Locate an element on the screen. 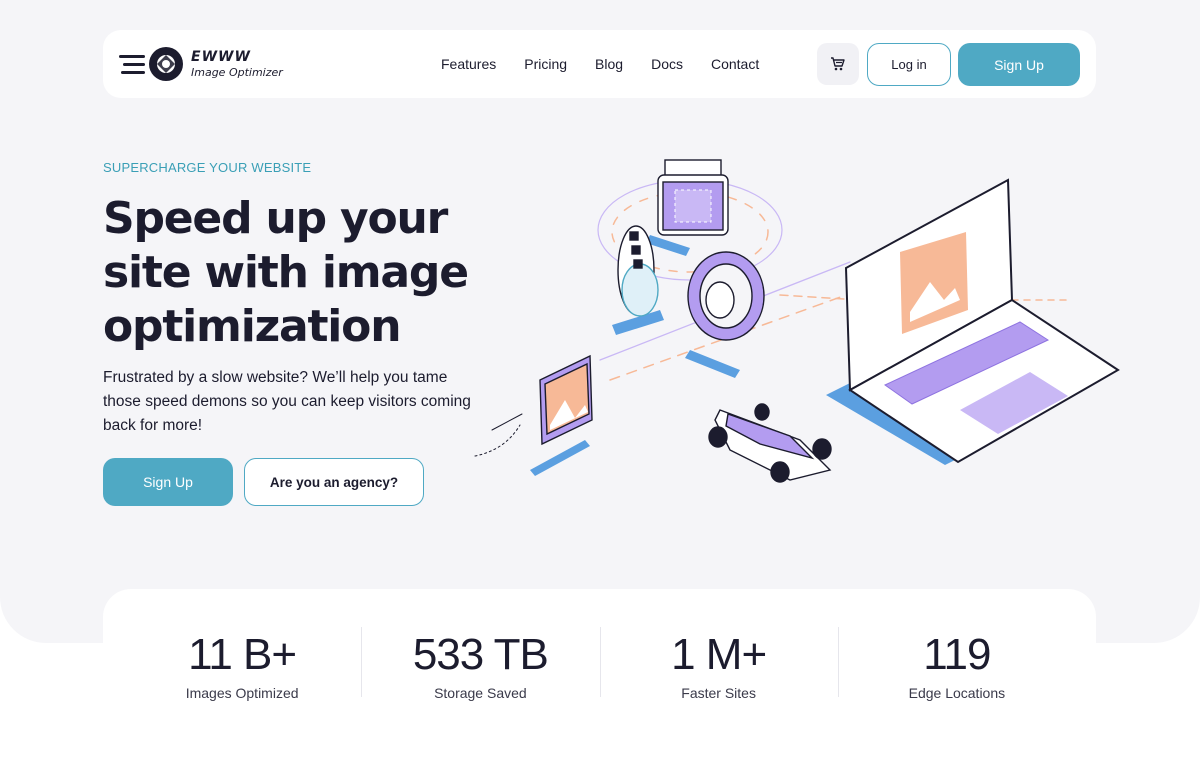  menu-item-contact: Contact is located at coordinates (735, 64).